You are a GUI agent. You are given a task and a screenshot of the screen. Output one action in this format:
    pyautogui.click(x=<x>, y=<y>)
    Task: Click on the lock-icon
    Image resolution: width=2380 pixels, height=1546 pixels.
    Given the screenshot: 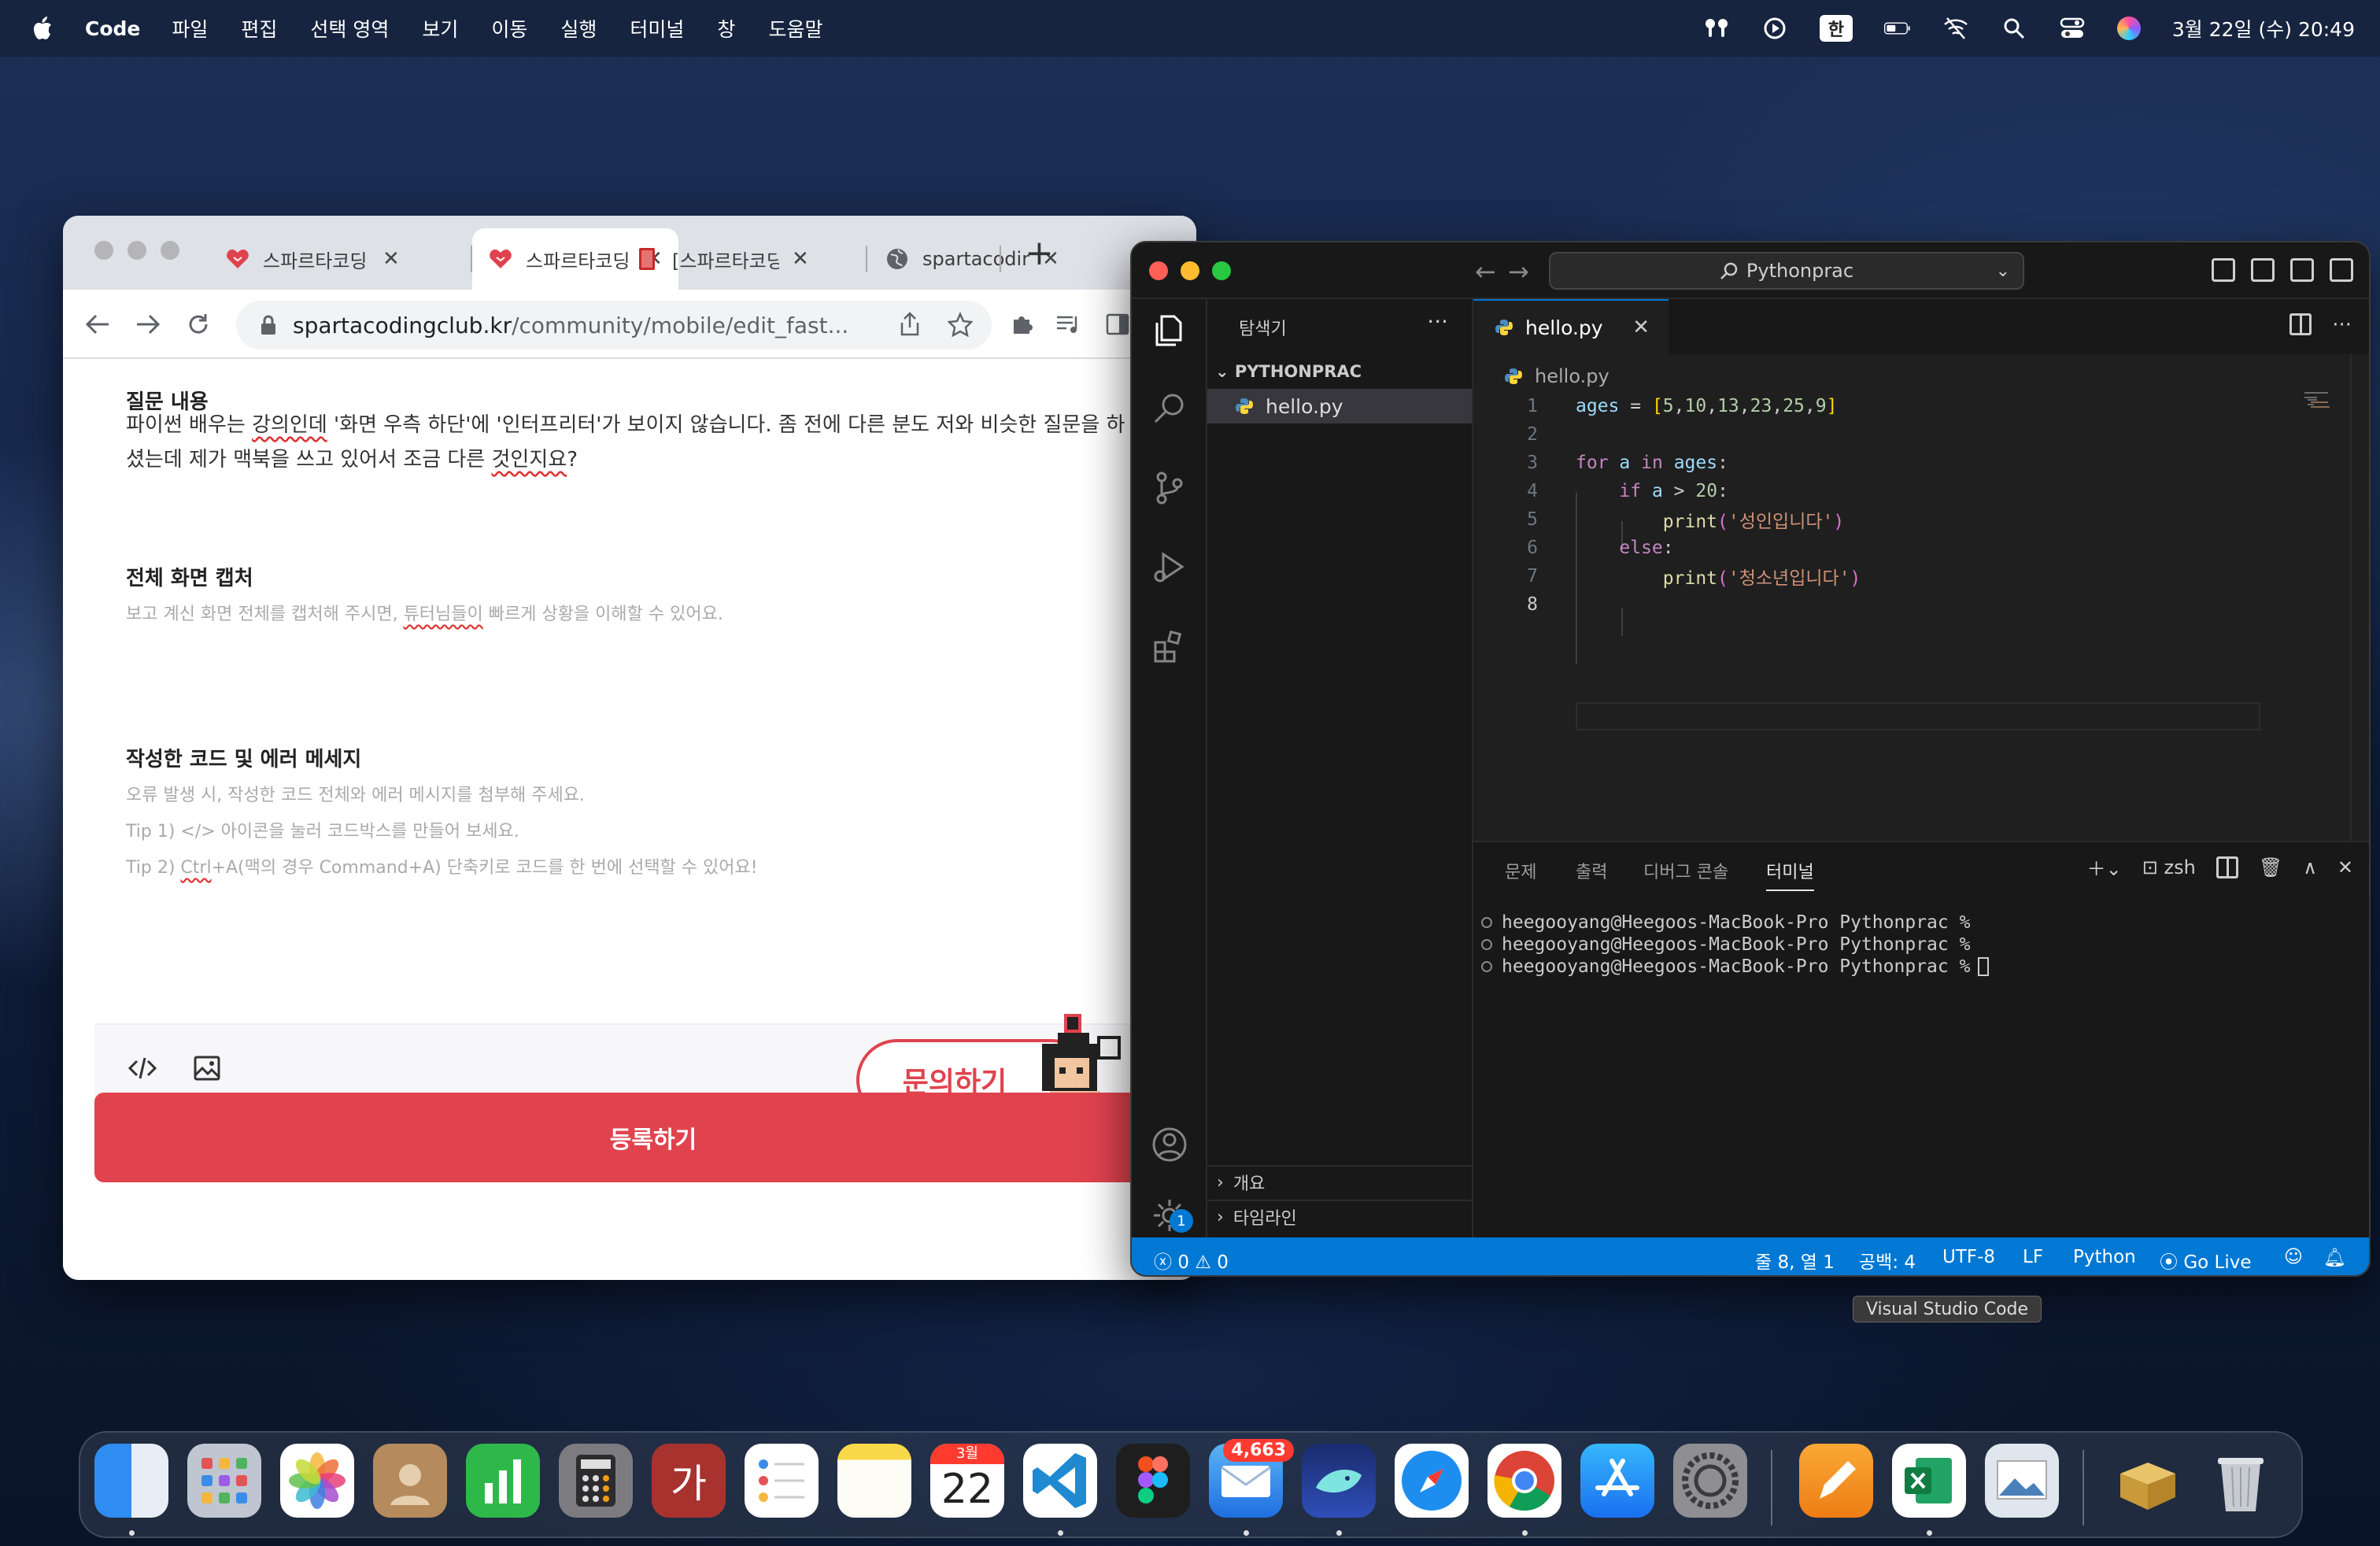 What is the action you would take?
    pyautogui.click(x=268, y=325)
    